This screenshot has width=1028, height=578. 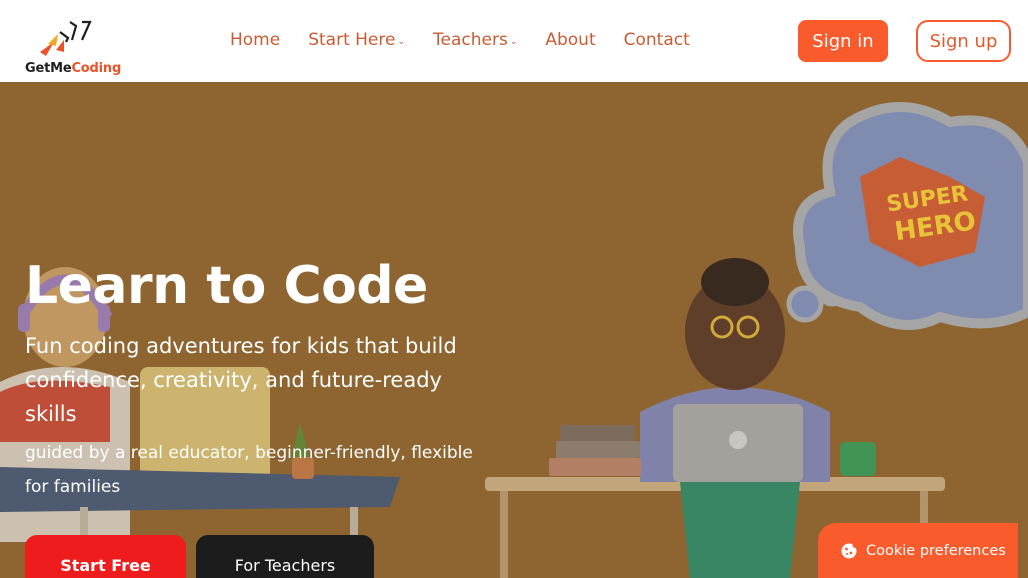 I want to click on cookie-preferences-label: Cookie preferences, so click(x=936, y=550).